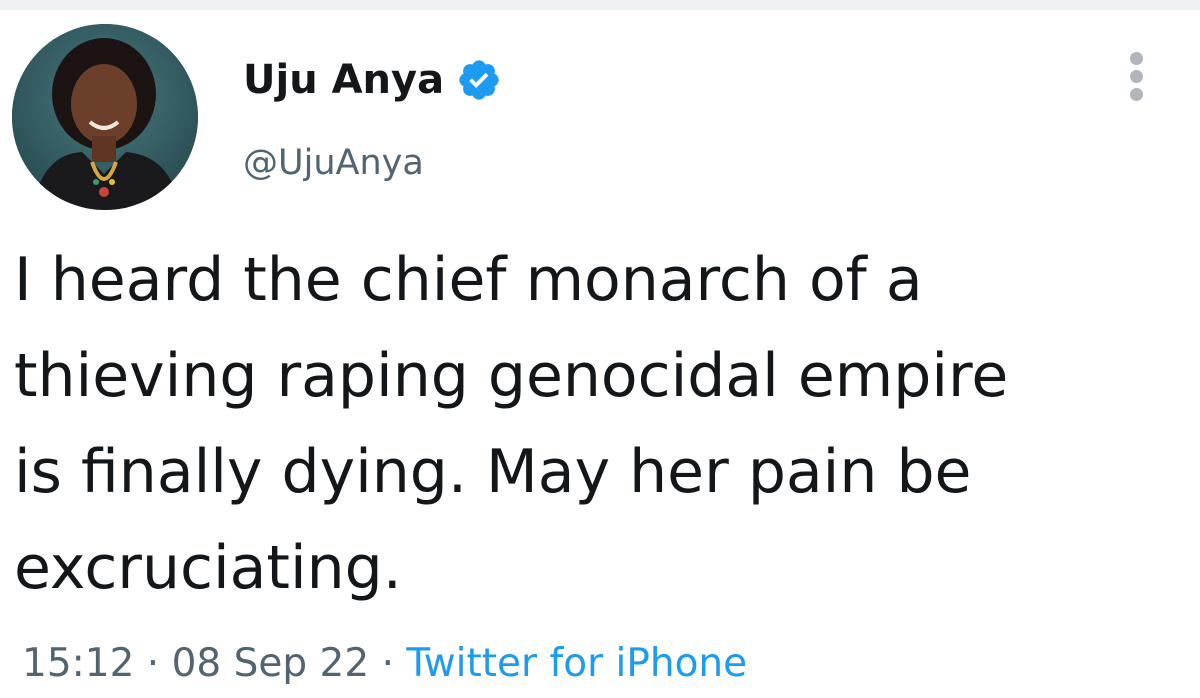 This screenshot has width=1200, height=698. I want to click on author-name-row: Uju Anya, so click(372, 80).